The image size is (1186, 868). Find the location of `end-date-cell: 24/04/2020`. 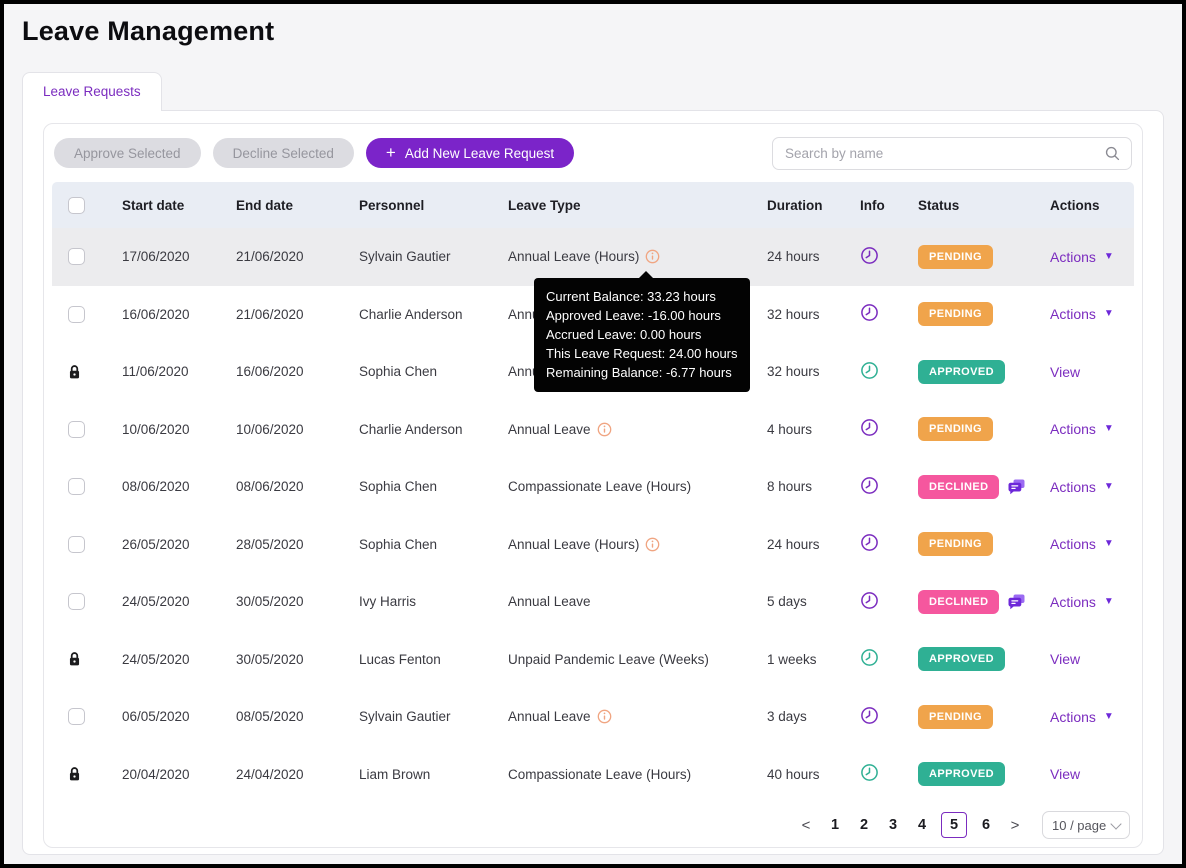

end-date-cell: 24/04/2020 is located at coordinates (270, 774).